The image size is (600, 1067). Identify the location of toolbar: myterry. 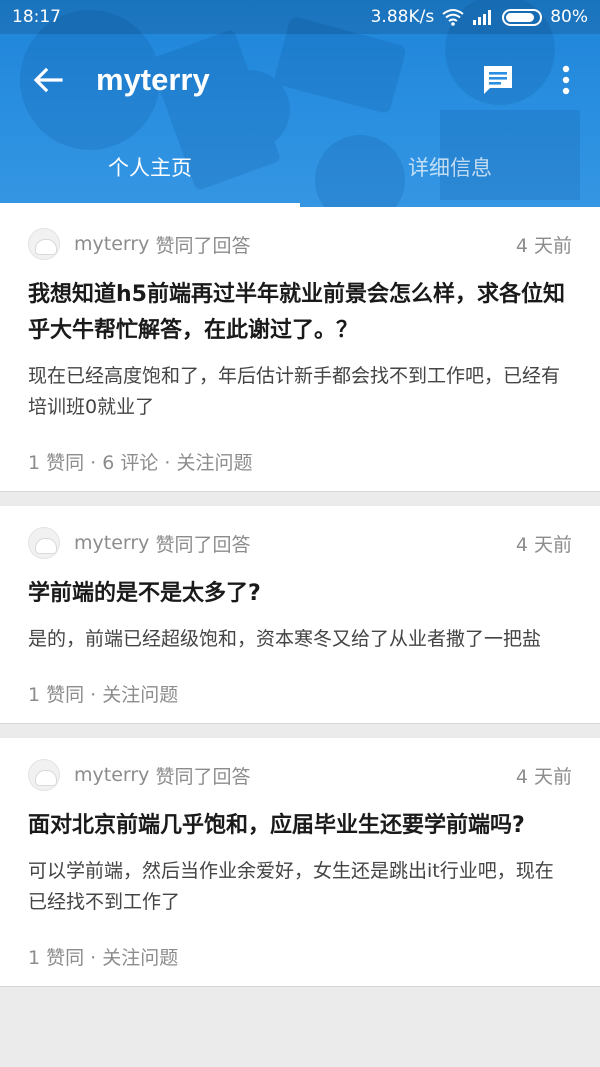
(300, 80).